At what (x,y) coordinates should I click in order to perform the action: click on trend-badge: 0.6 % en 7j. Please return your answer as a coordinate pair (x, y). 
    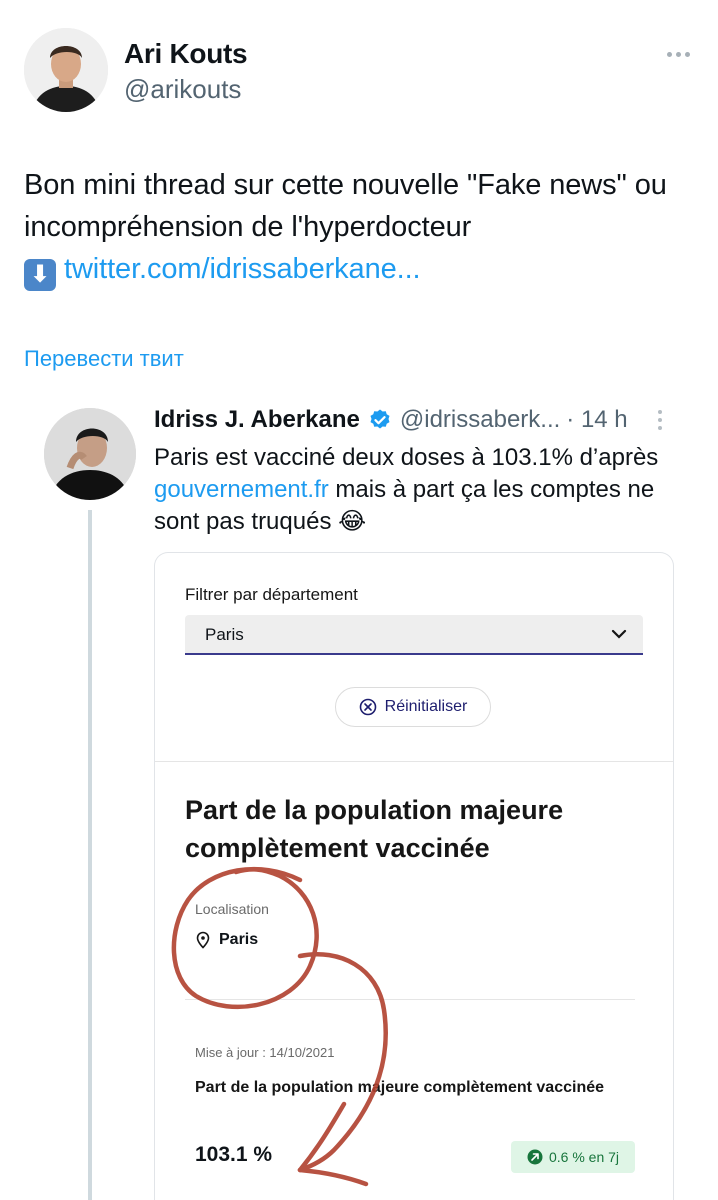
    Looking at the image, I should click on (573, 1157).